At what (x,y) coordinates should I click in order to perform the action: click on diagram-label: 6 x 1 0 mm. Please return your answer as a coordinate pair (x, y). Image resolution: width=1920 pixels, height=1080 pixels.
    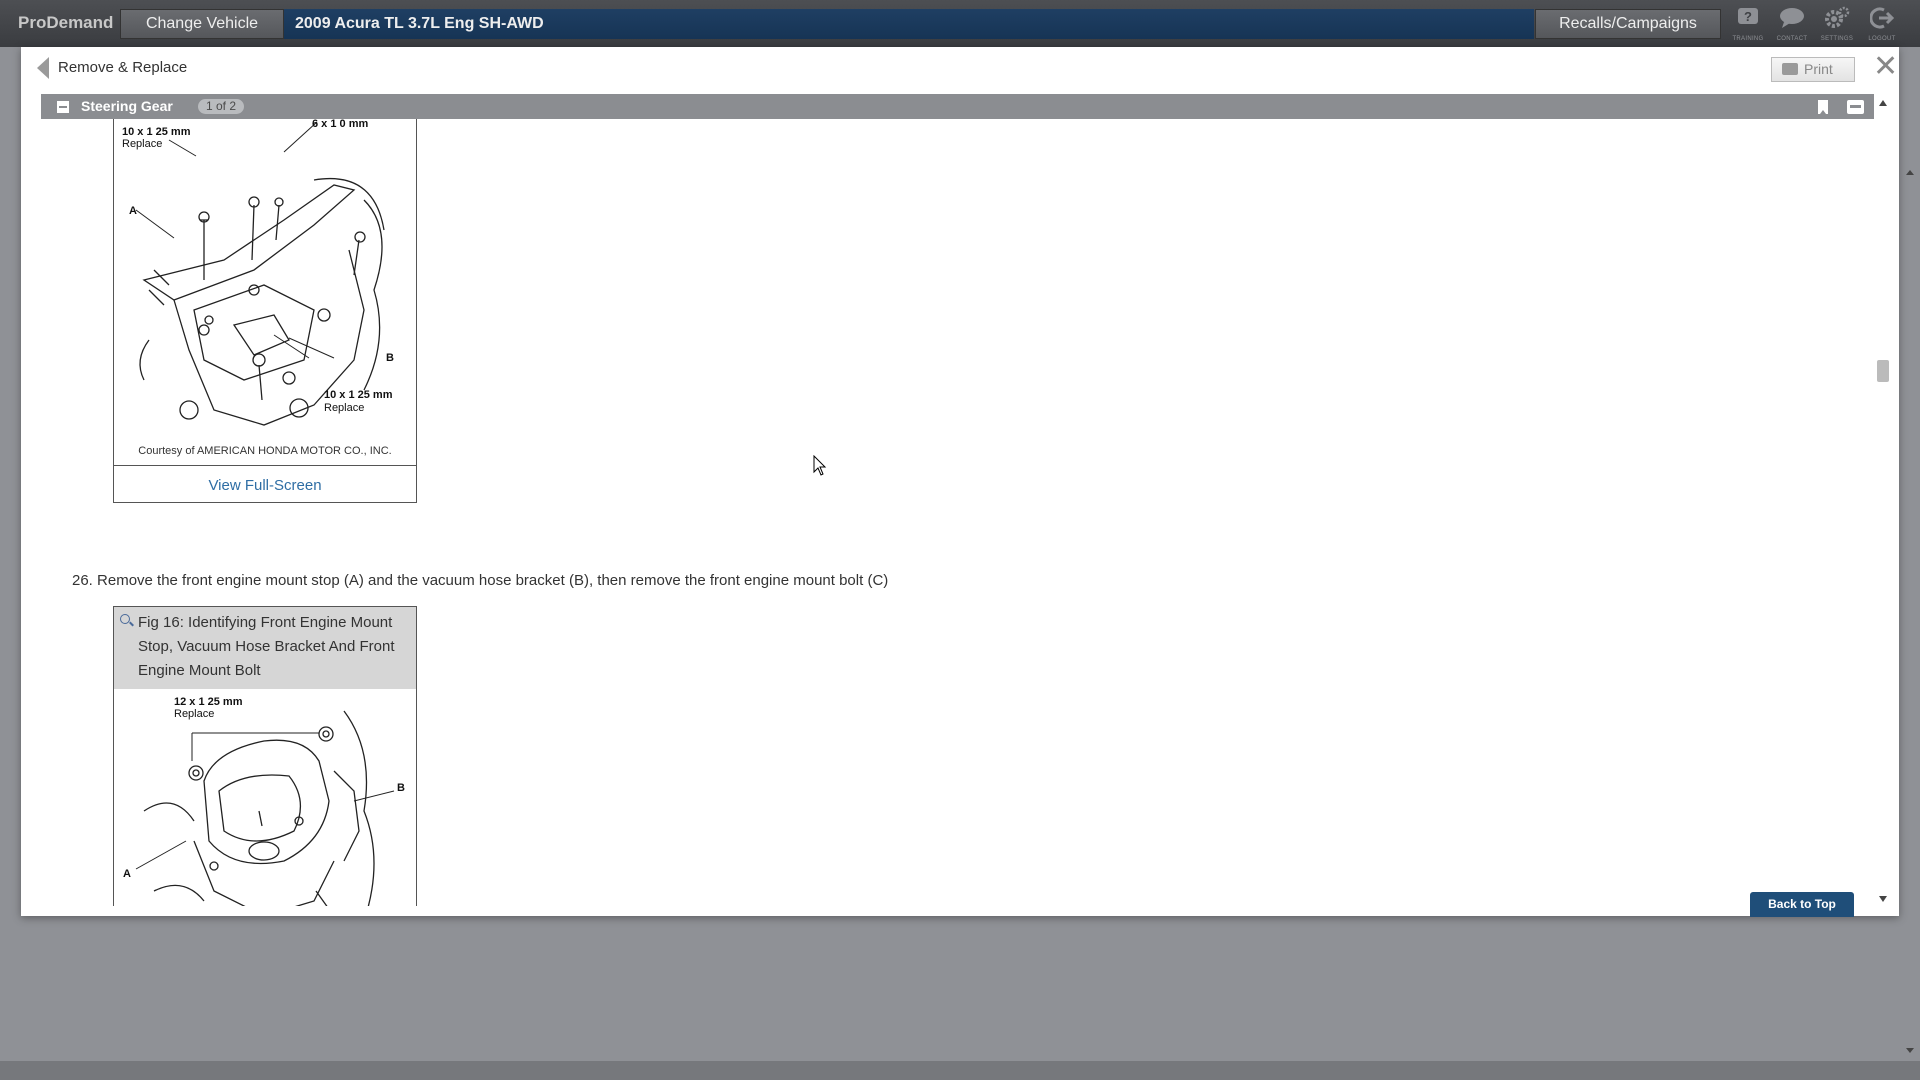
    Looking at the image, I should click on (340, 124).